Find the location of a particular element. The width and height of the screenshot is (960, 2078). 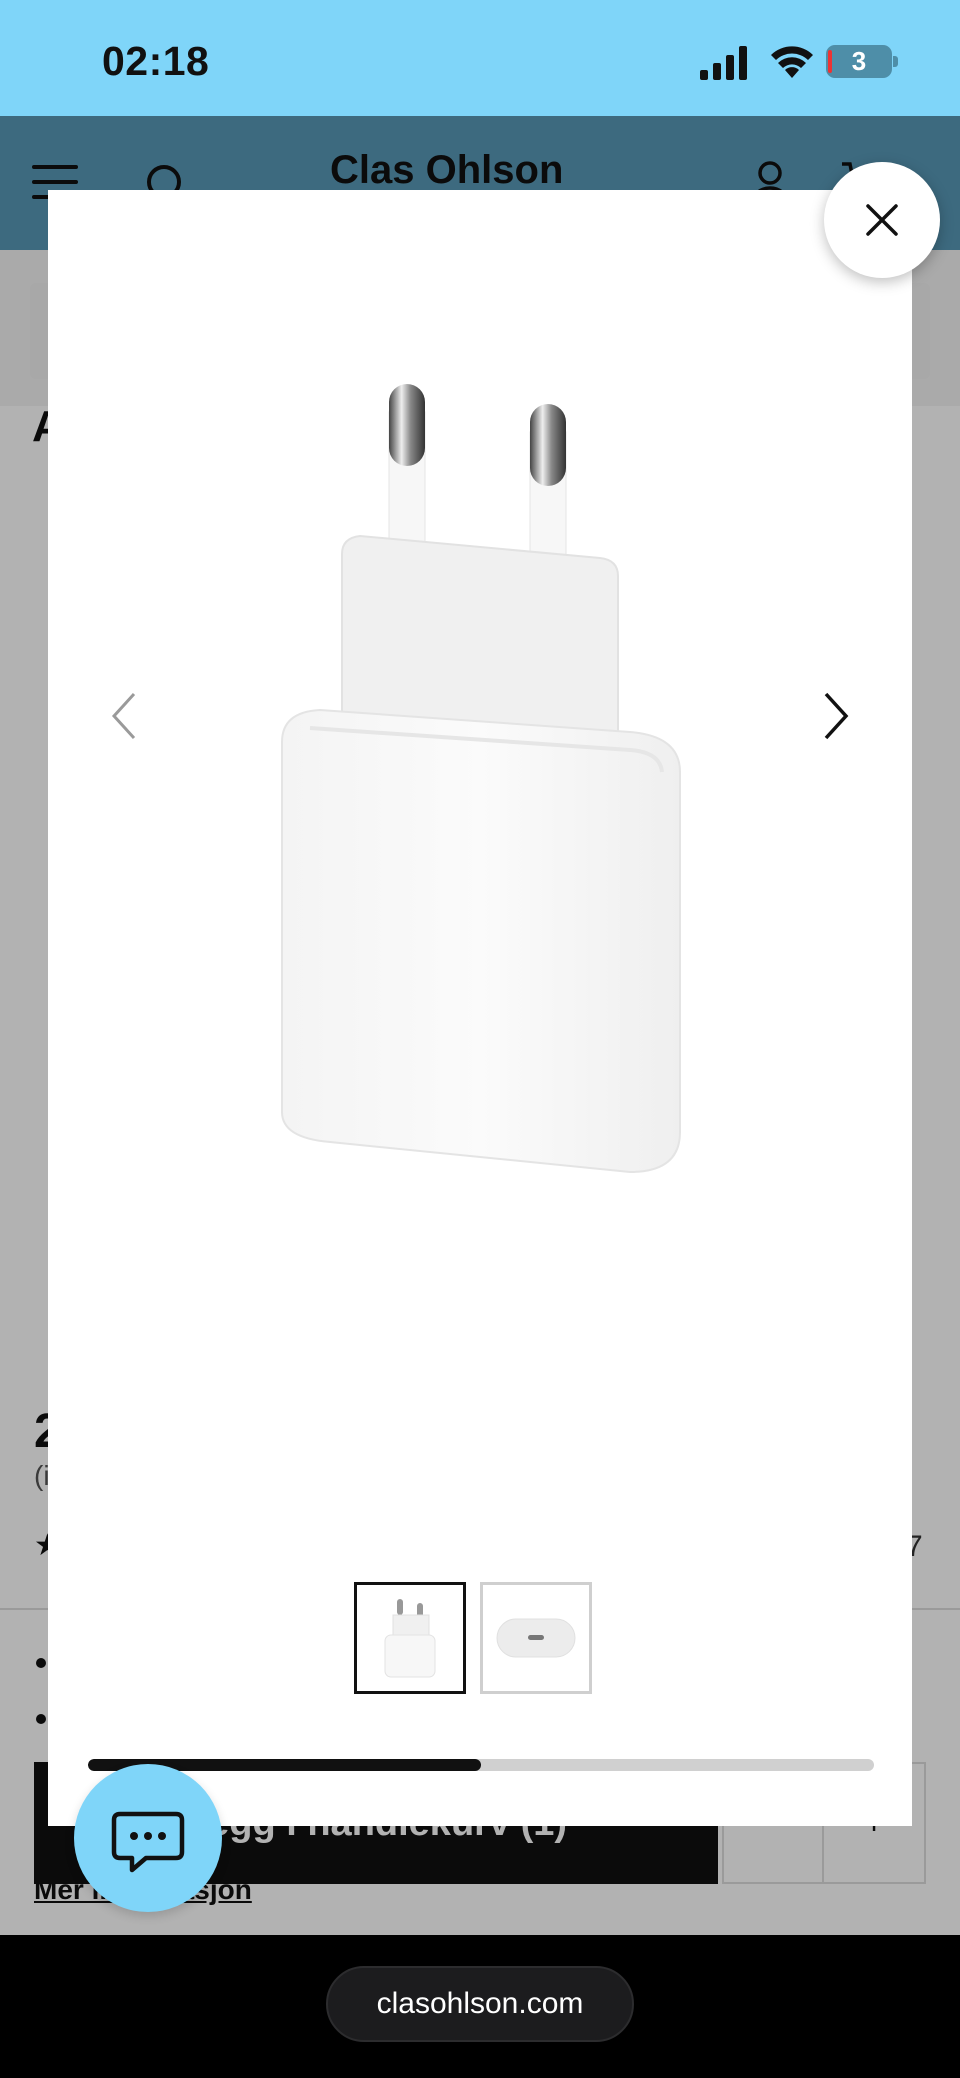

chat-bubble-icon is located at coordinates (148, 1842).